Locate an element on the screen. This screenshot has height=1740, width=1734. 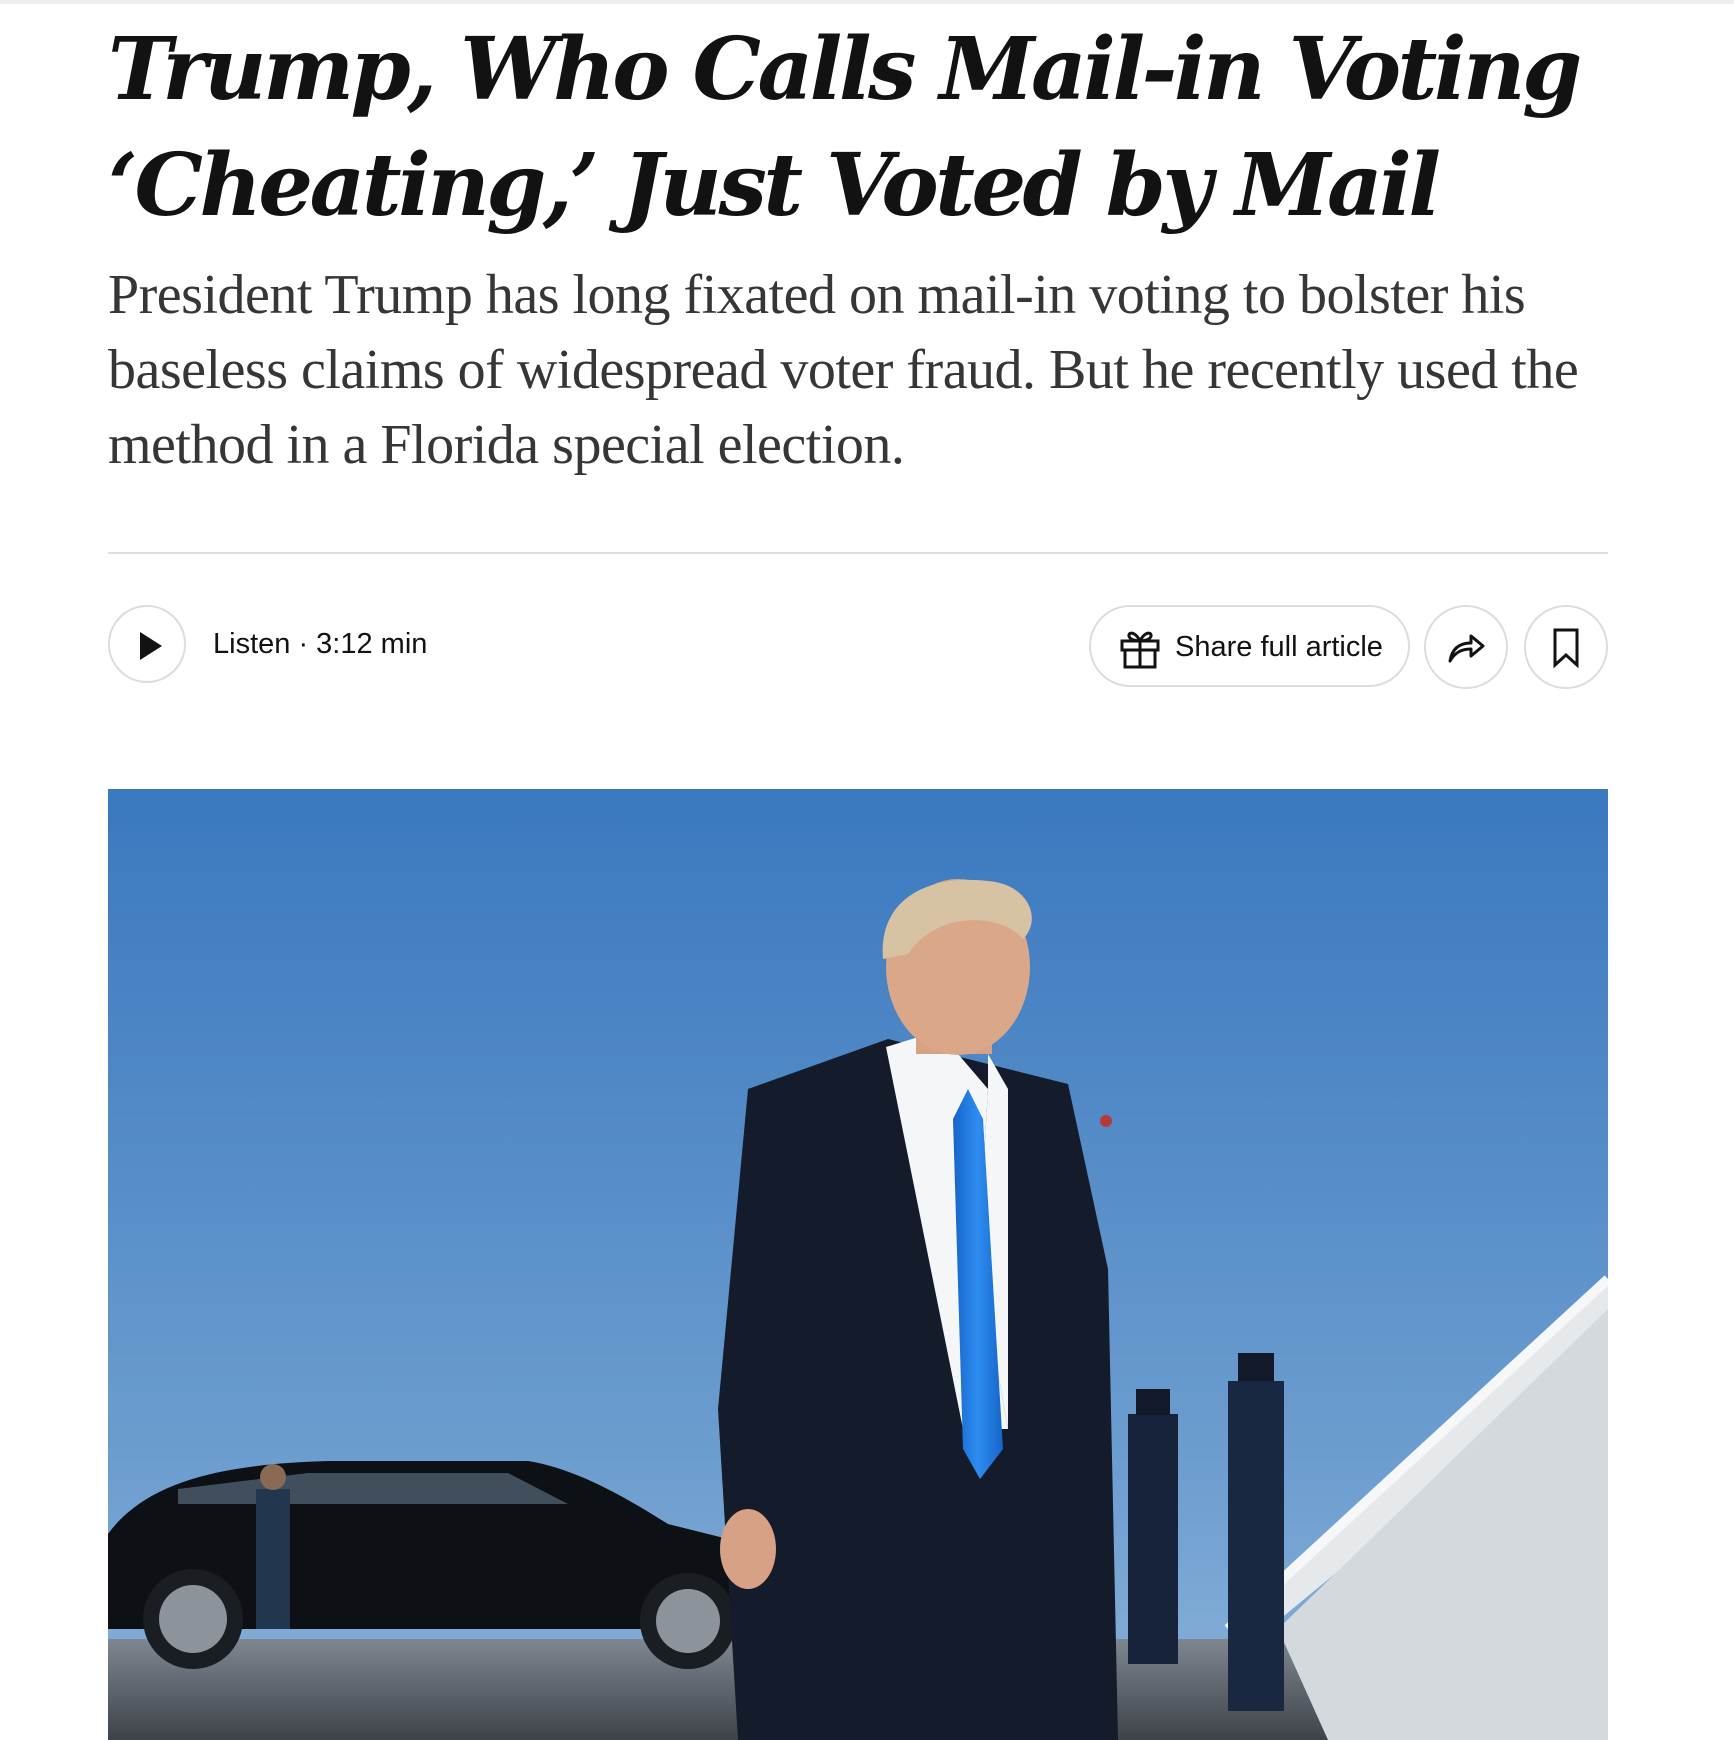
share-full-article-button: Share full article is located at coordinates (1249, 646).